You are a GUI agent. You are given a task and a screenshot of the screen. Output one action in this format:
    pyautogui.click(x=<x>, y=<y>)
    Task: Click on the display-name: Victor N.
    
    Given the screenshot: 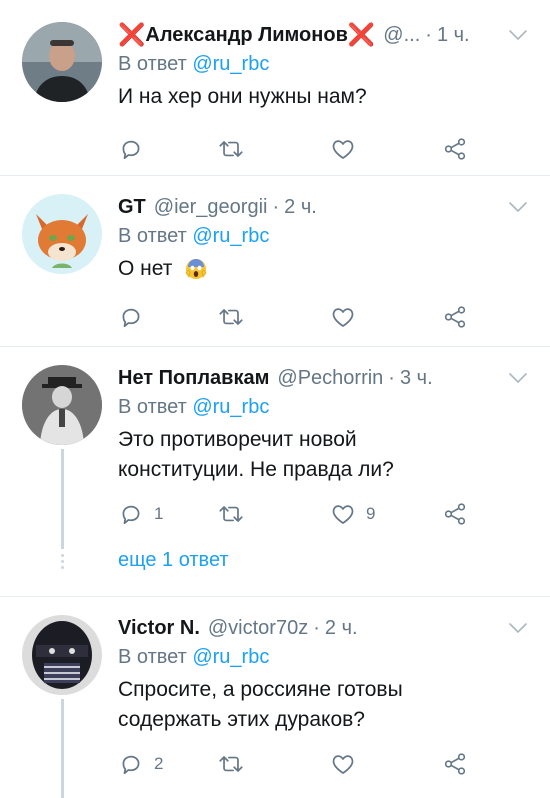 What is the action you would take?
    pyautogui.click(x=159, y=628)
    